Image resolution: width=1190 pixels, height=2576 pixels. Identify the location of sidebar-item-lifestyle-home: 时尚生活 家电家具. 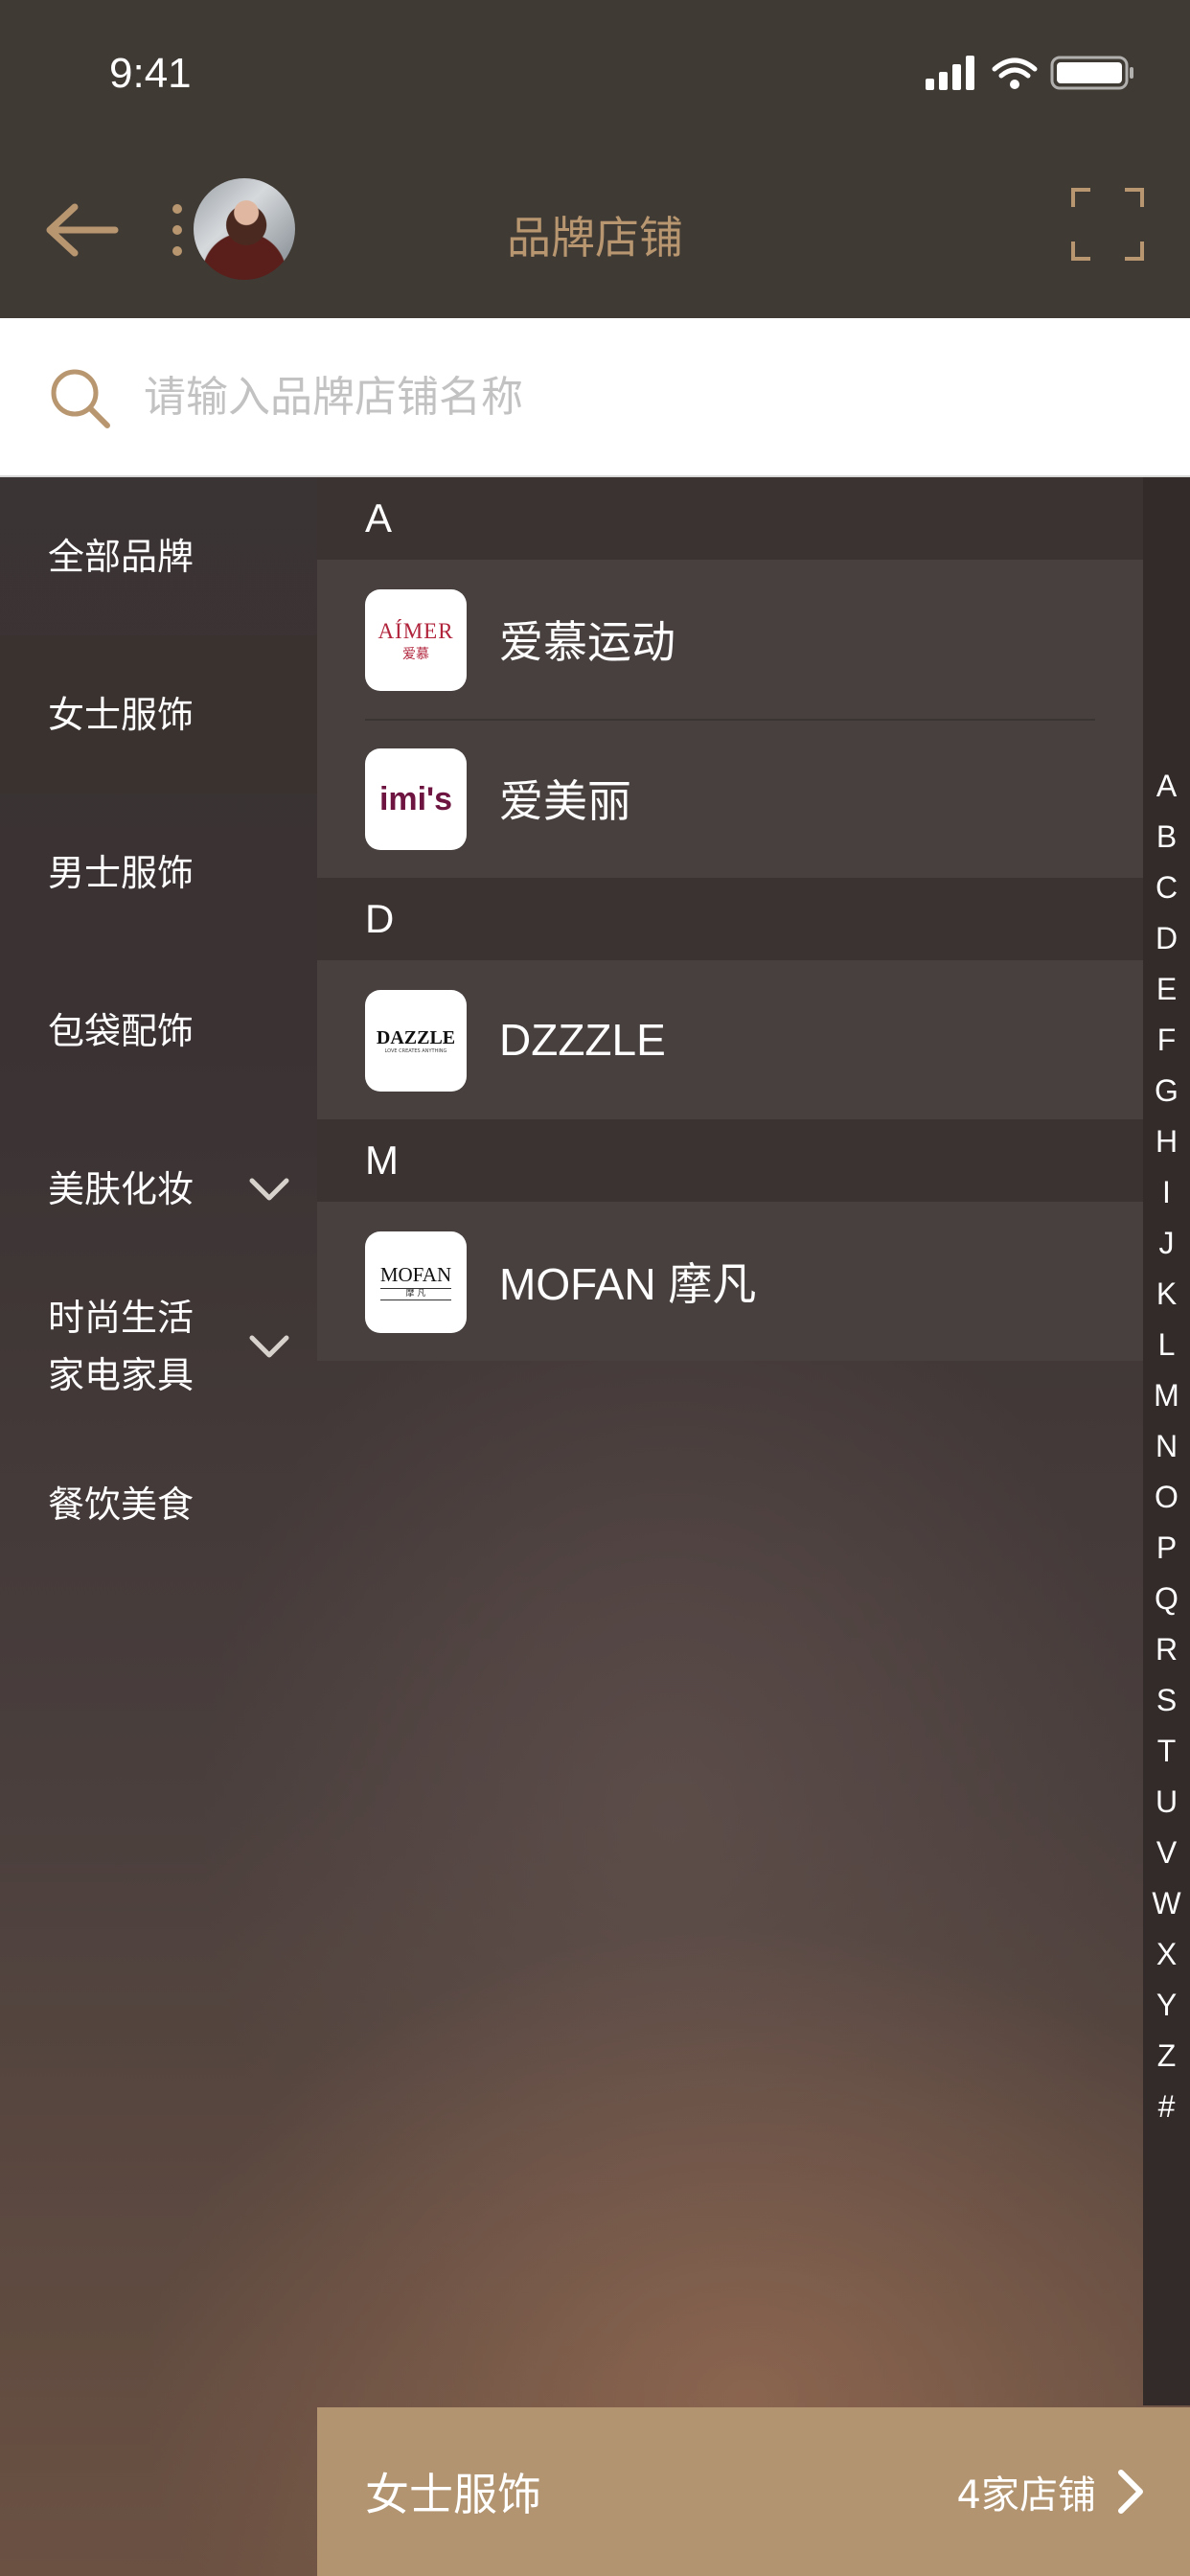
(159, 1346).